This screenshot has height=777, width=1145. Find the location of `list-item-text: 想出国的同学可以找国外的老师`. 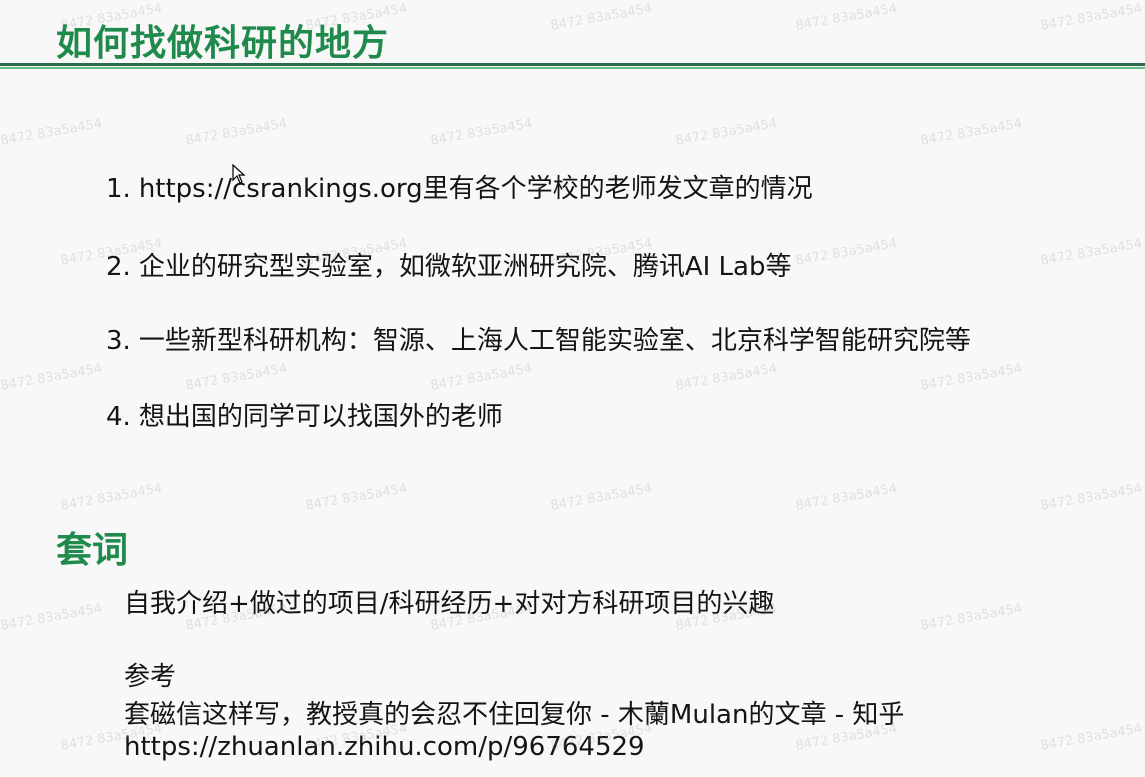

list-item-text: 想出国的同学可以找国外的老师 is located at coordinates (320, 417).